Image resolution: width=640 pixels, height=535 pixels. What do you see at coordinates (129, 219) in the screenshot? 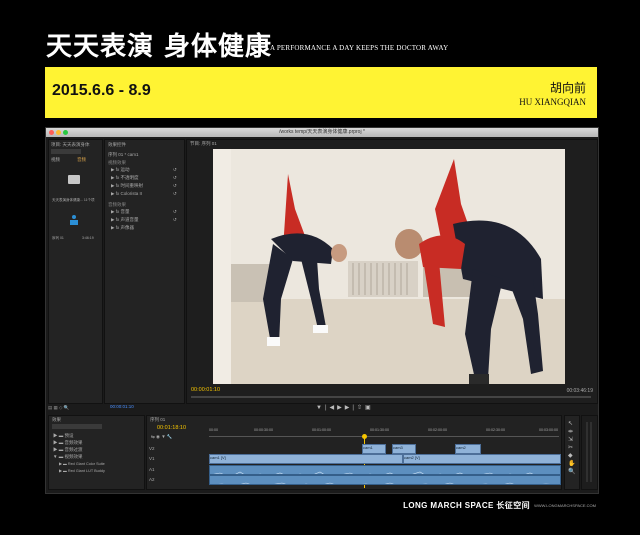
I see `effect-channel-volume-label: 声道音量` at bounding box center [129, 219].